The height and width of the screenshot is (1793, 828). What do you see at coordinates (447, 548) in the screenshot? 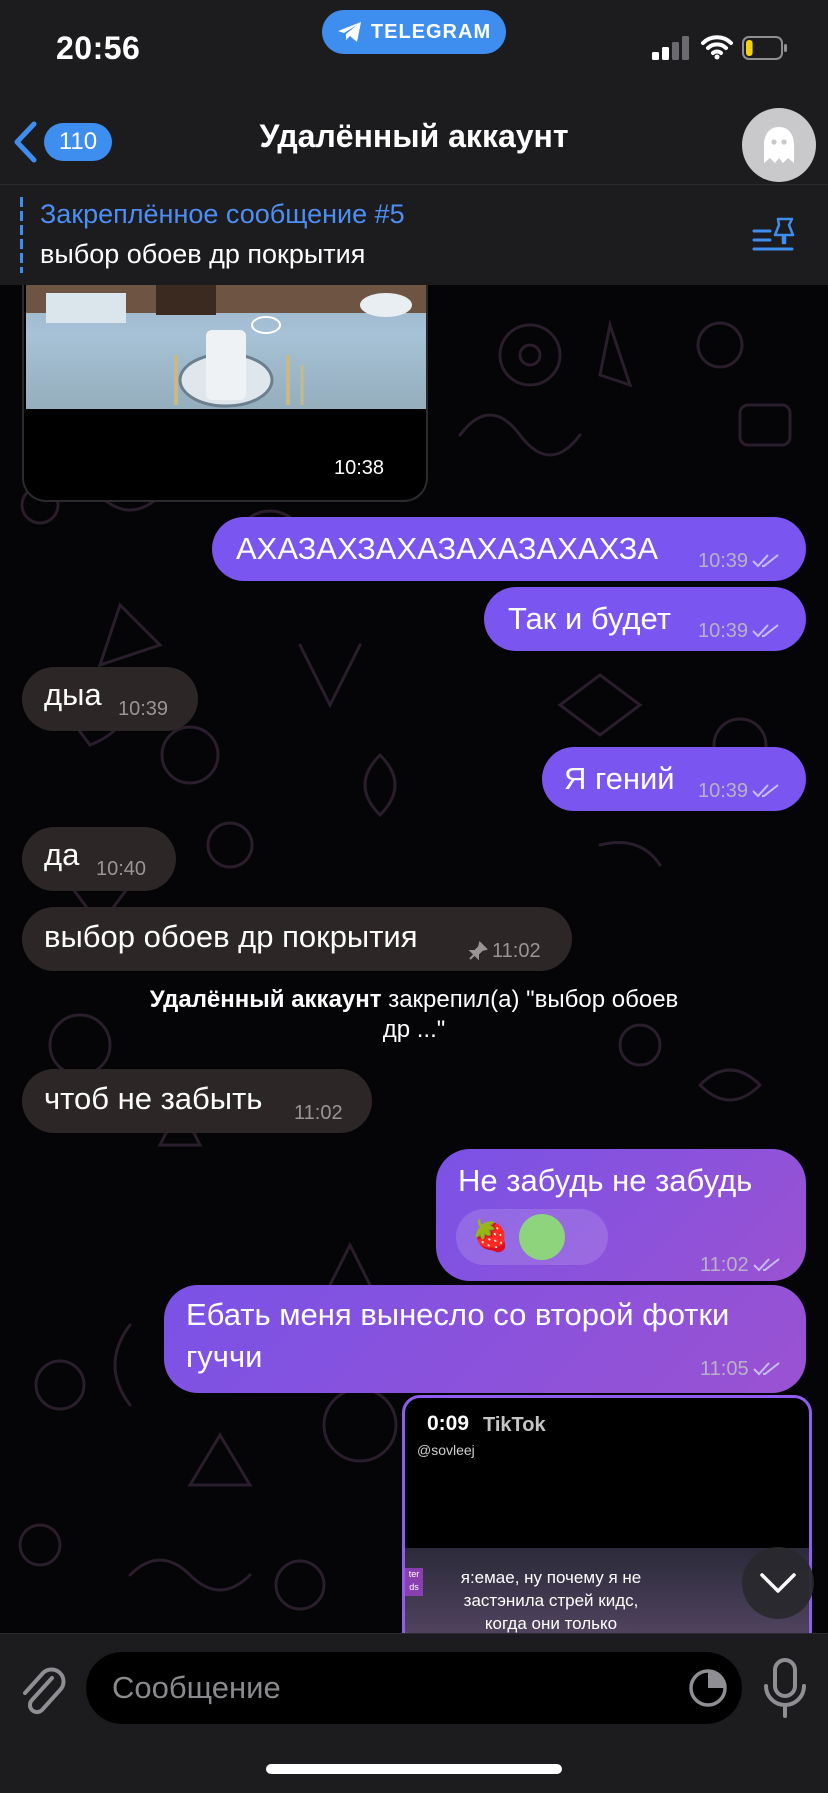
I see `message-text: АХАЗАХЗАХАЗАХАЗАХАХЗА` at bounding box center [447, 548].